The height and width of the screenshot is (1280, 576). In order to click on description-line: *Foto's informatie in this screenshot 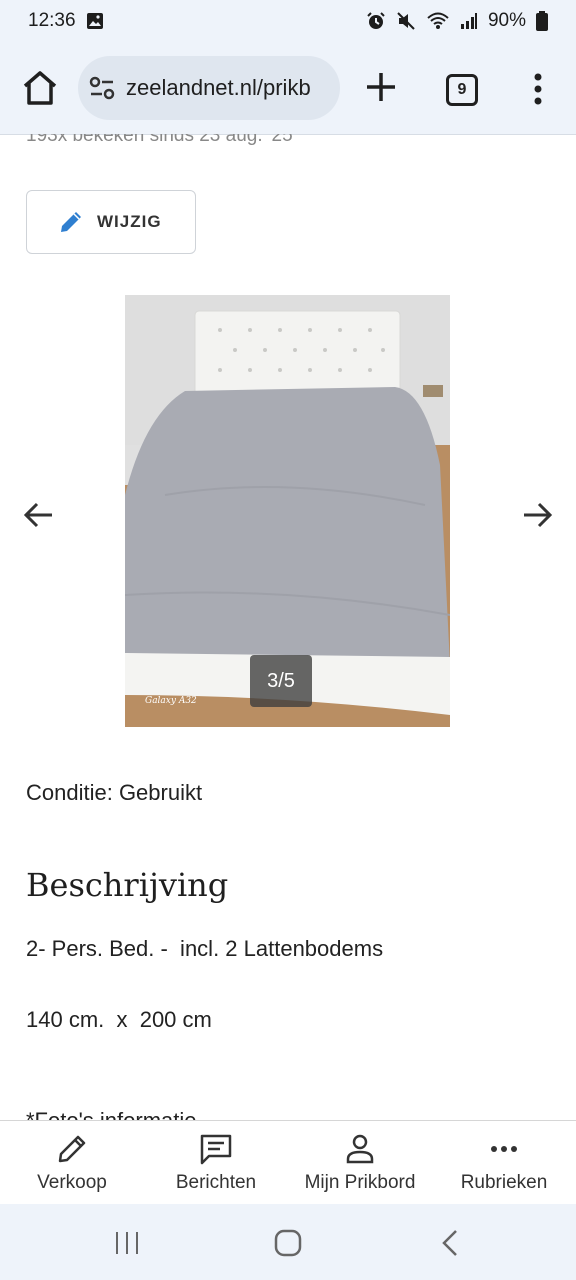, I will do `click(111, 1114)`.